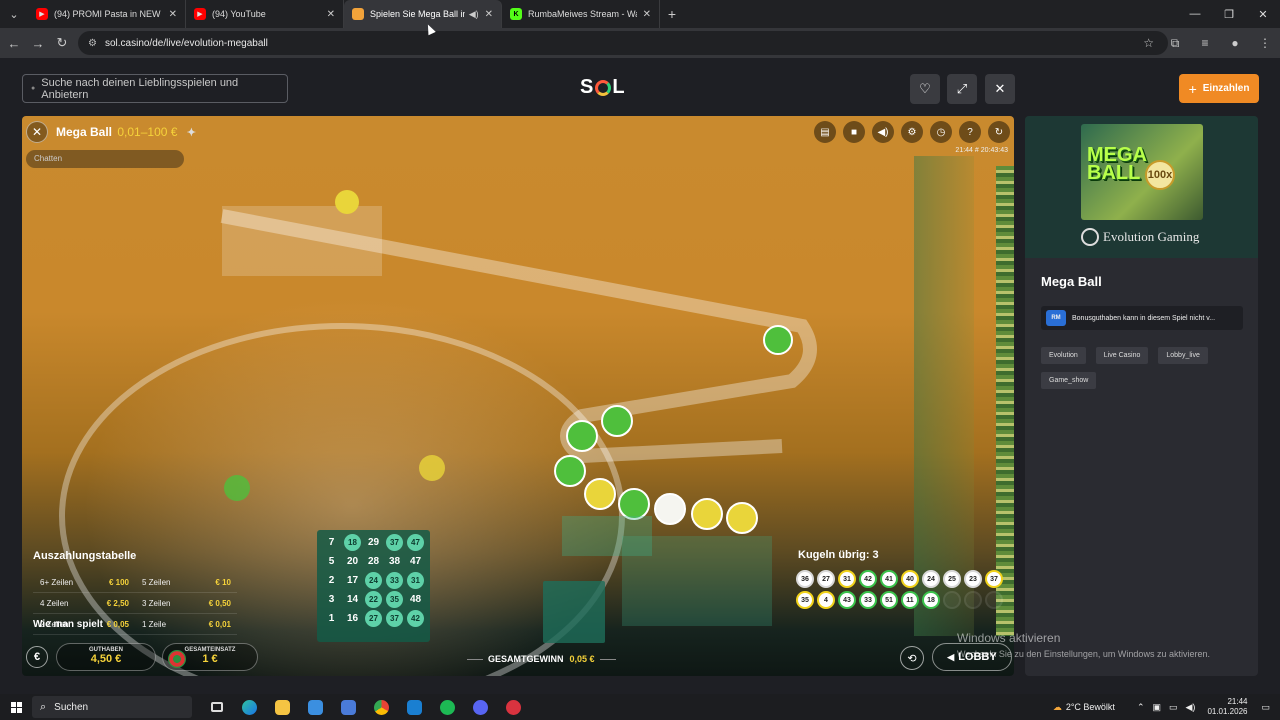 The width and height of the screenshot is (1280, 720). What do you see at coordinates (112, 707) in the screenshot?
I see `taskbar-search: ⌕ Suchen` at bounding box center [112, 707].